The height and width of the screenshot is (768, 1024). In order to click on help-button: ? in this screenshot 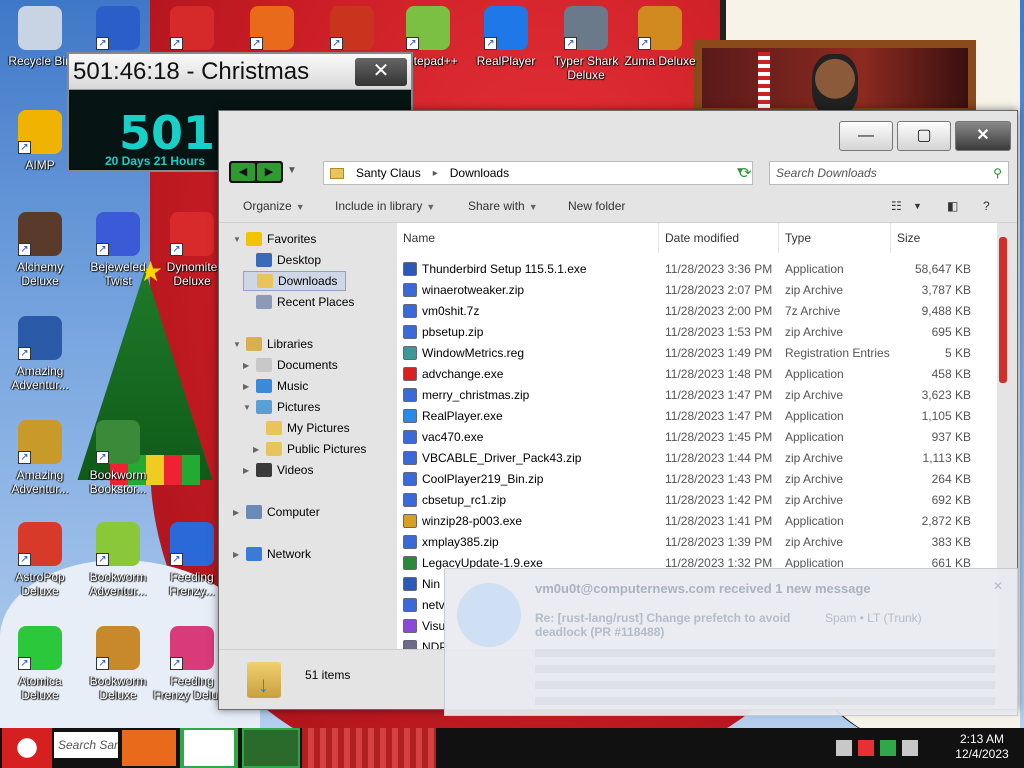, I will do `click(986, 206)`.